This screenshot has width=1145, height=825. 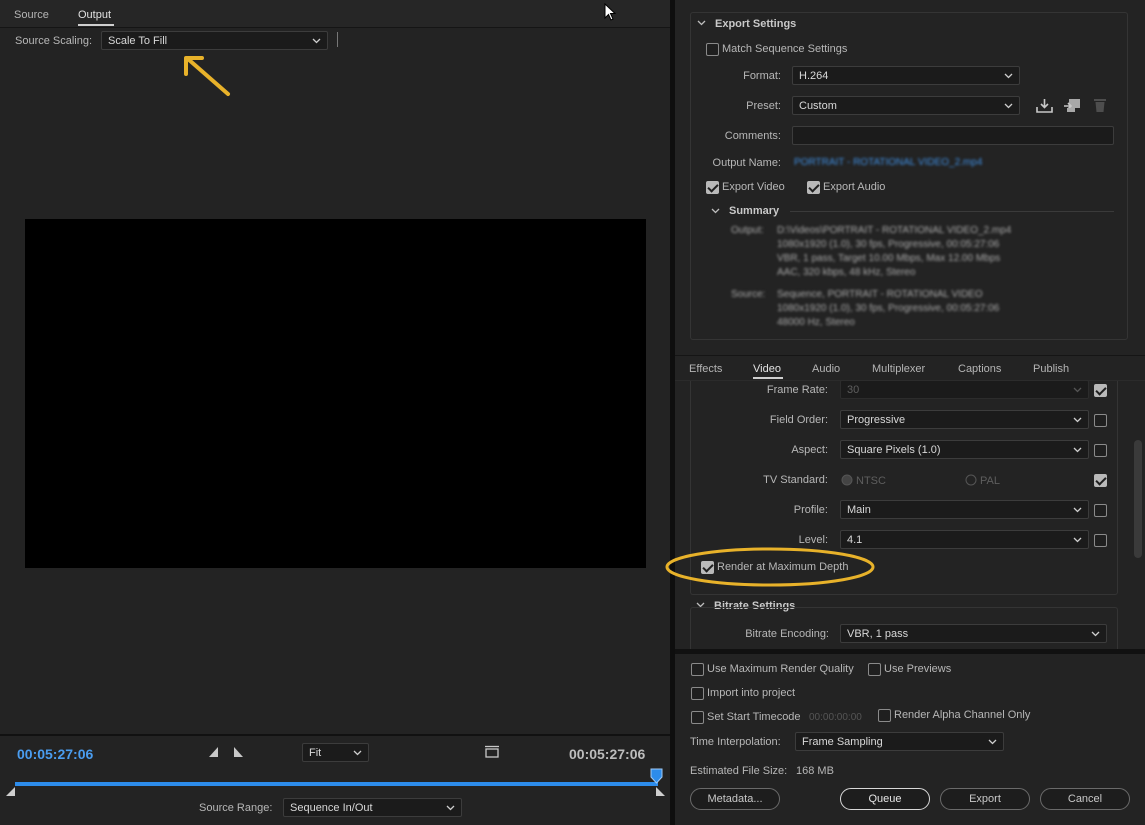 What do you see at coordinates (739, 771) in the screenshot?
I see `estimated-file-size-label: Estimated File Size:` at bounding box center [739, 771].